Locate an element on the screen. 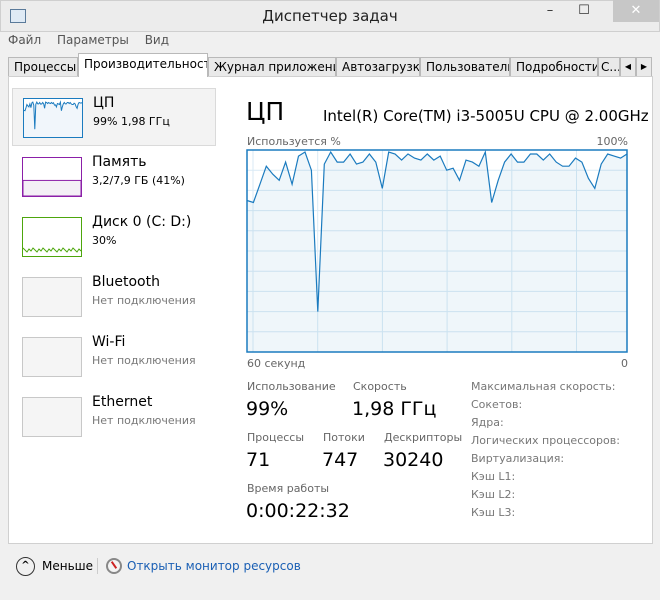  sidebar-item-ethernet: Ethernet Нет подключения is located at coordinates (114, 417).